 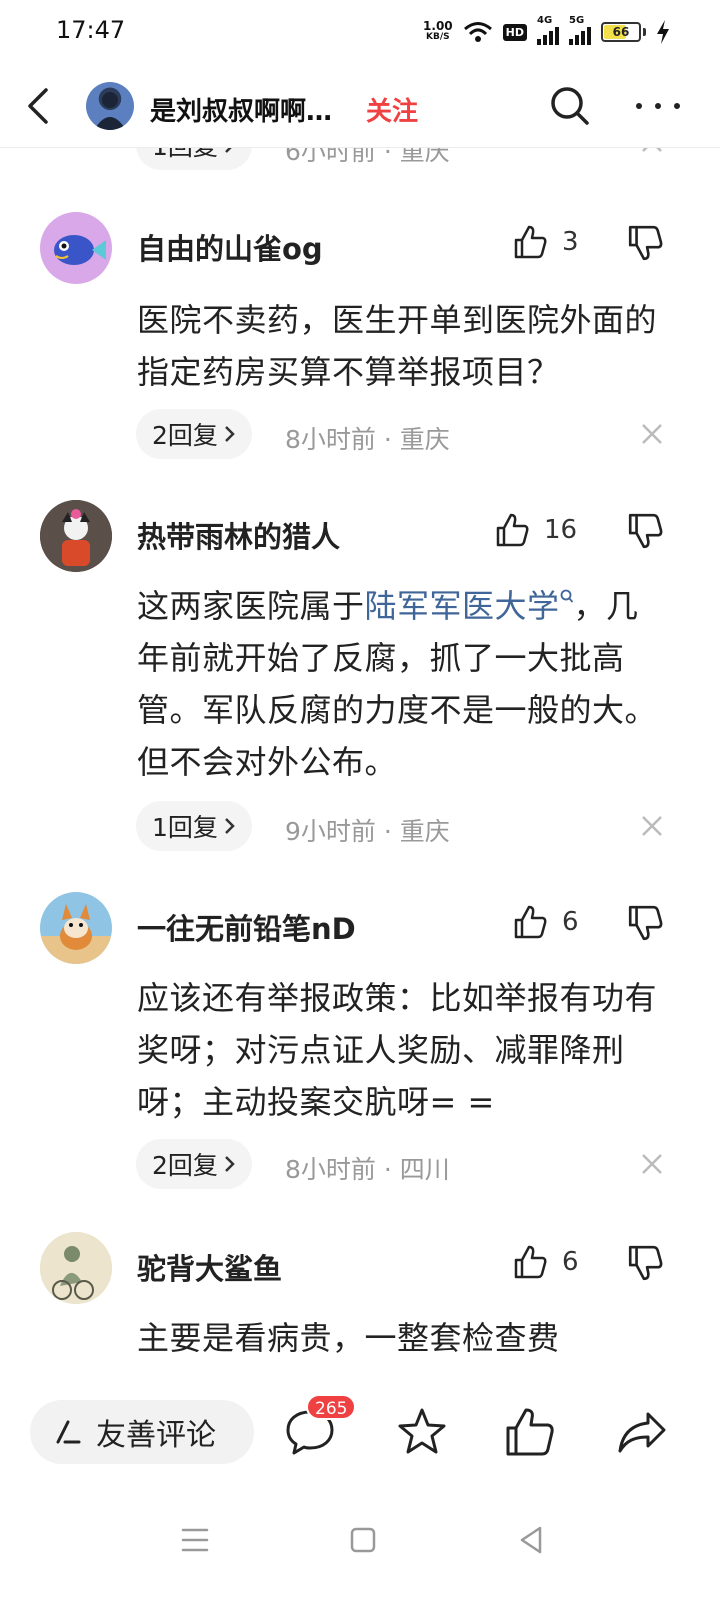 I want to click on share-arrow-icon, so click(x=642, y=1432).